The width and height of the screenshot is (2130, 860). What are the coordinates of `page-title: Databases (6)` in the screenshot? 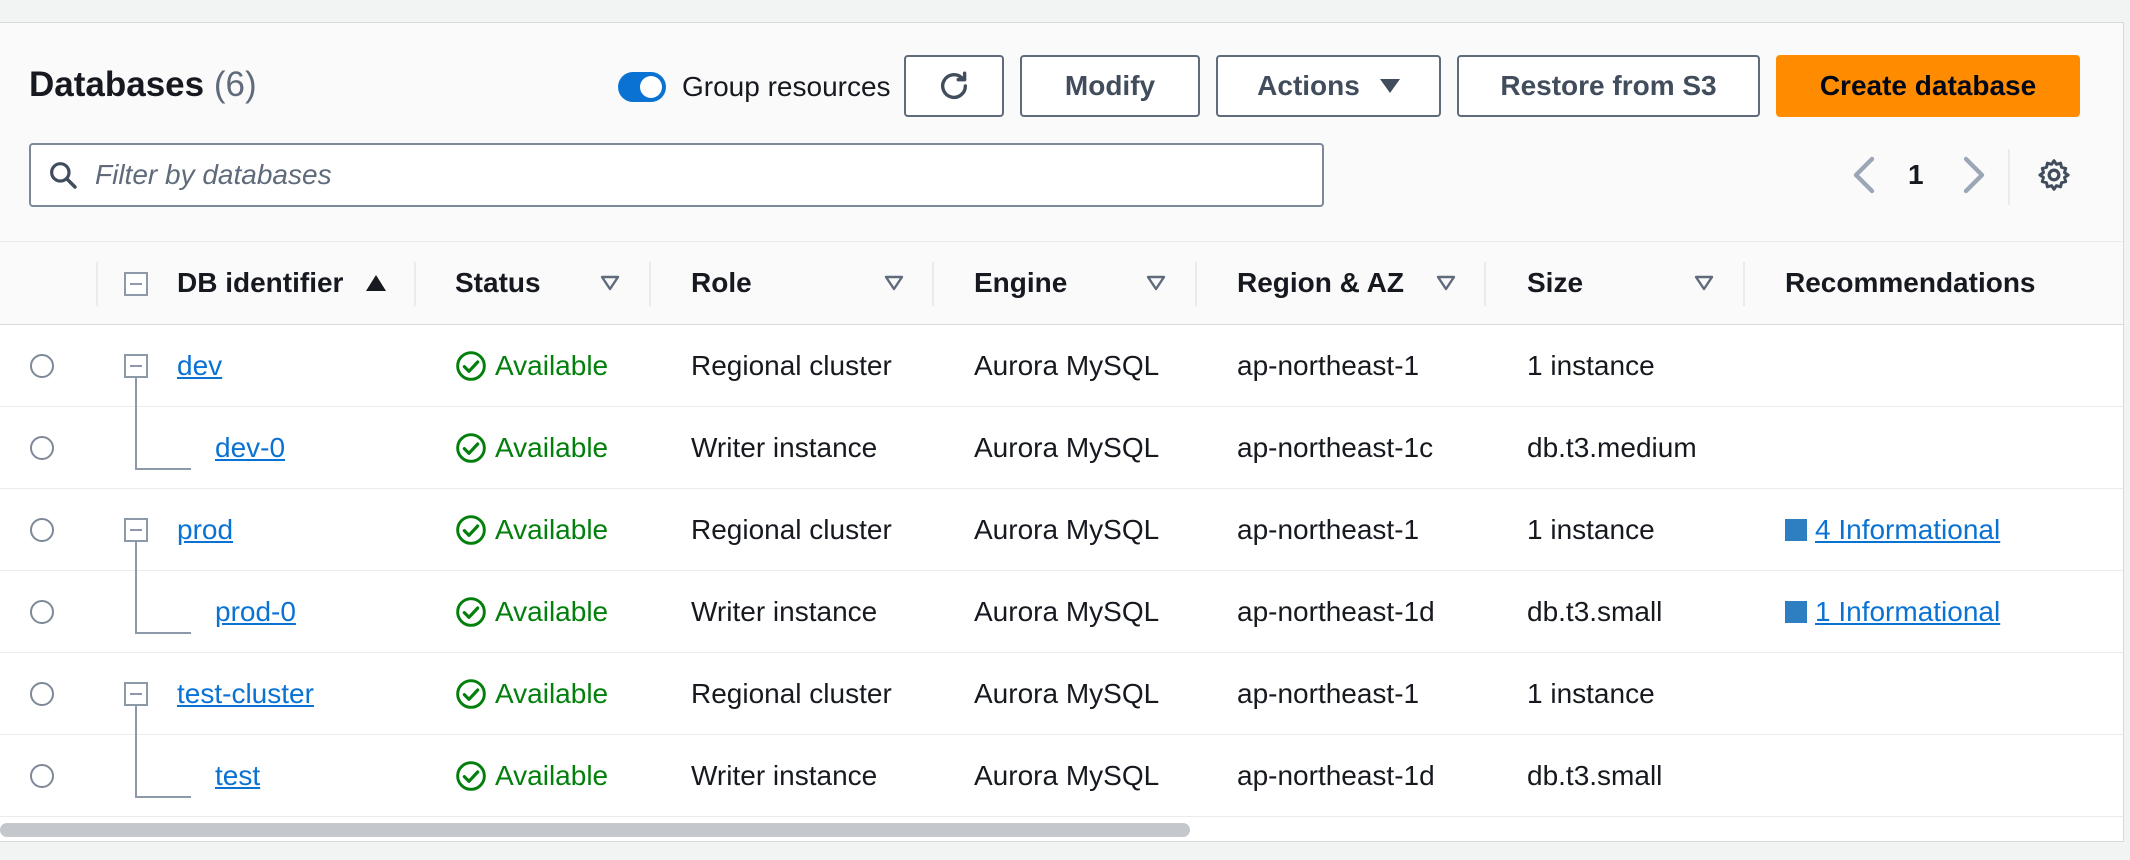 It's located at (143, 85).